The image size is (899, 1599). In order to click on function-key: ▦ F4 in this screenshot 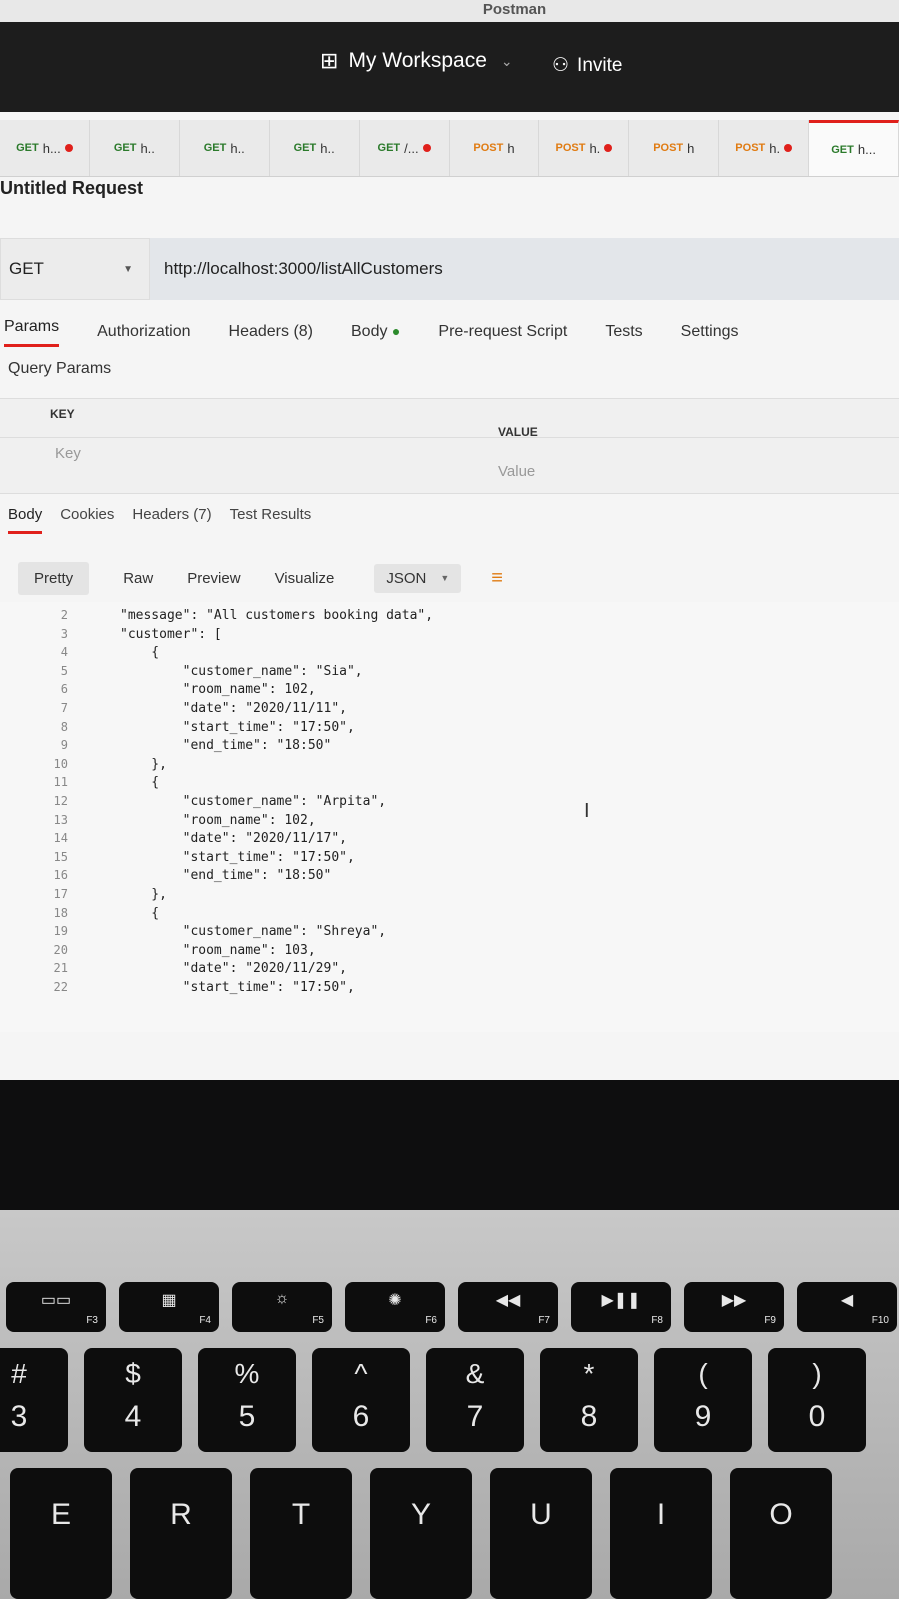, I will do `click(169, 1307)`.